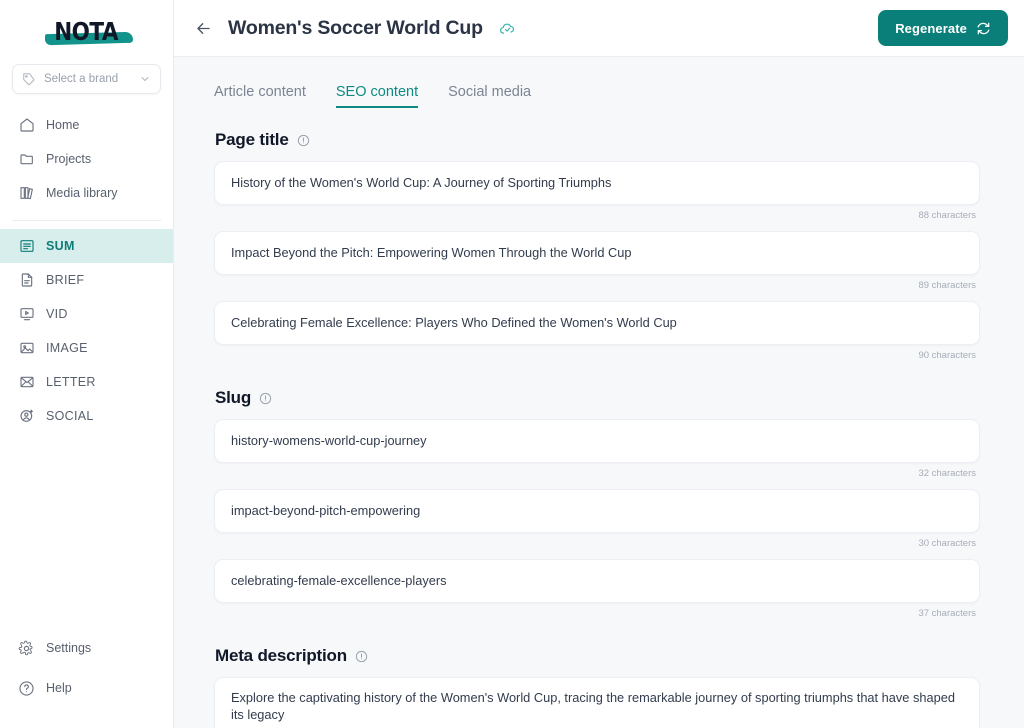 This screenshot has width=1024, height=728. Describe the element at coordinates (355, 27) in the screenshot. I see `page-title: Women's Soccer World Cup` at that location.